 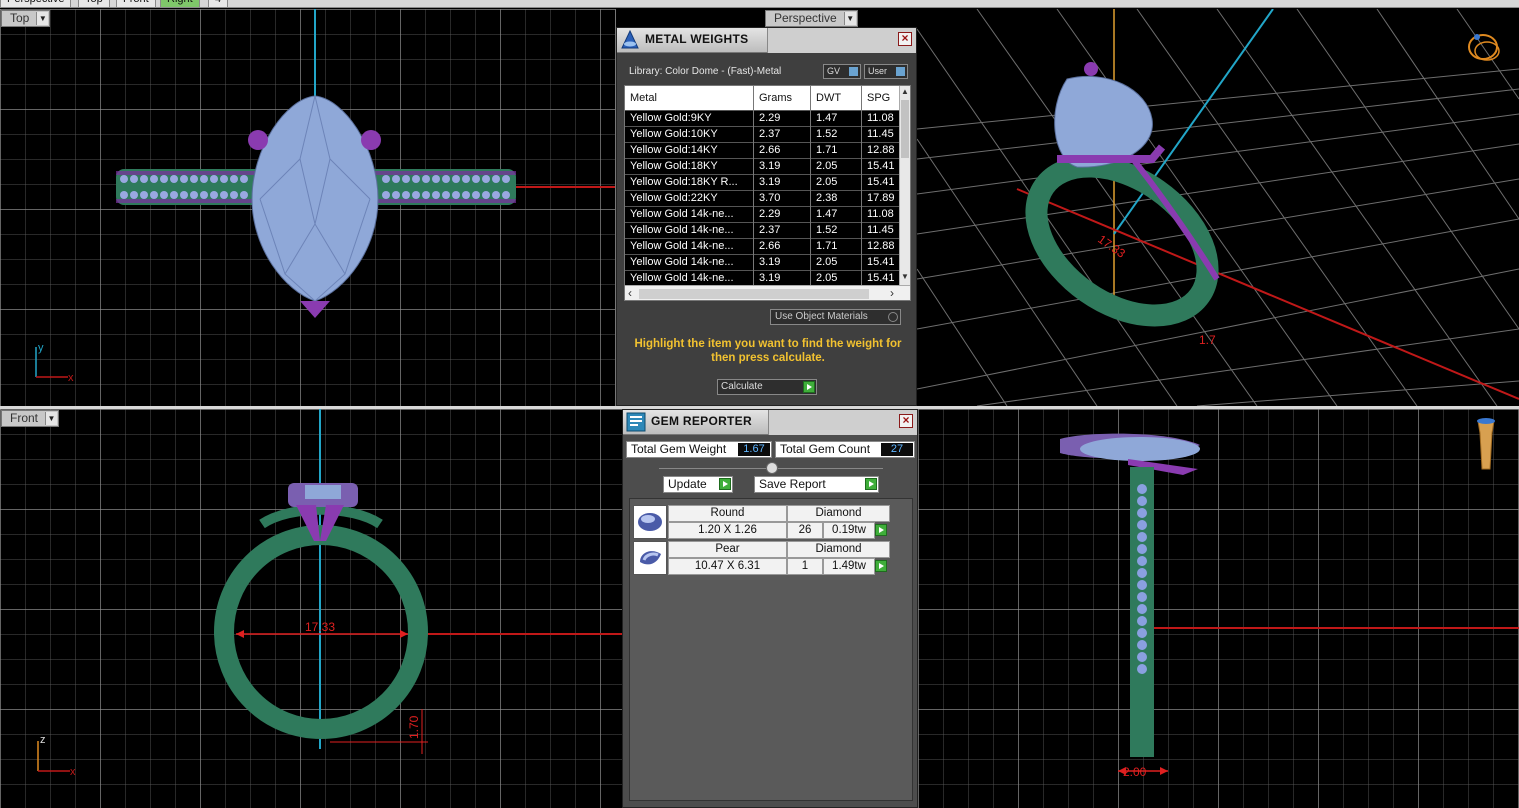 I want to click on gem-shape: Round, so click(x=727, y=513).